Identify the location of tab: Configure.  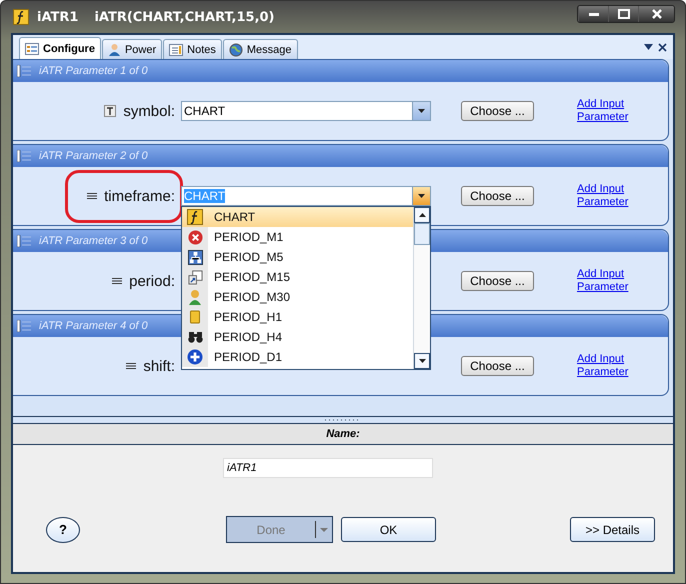
(60, 48).